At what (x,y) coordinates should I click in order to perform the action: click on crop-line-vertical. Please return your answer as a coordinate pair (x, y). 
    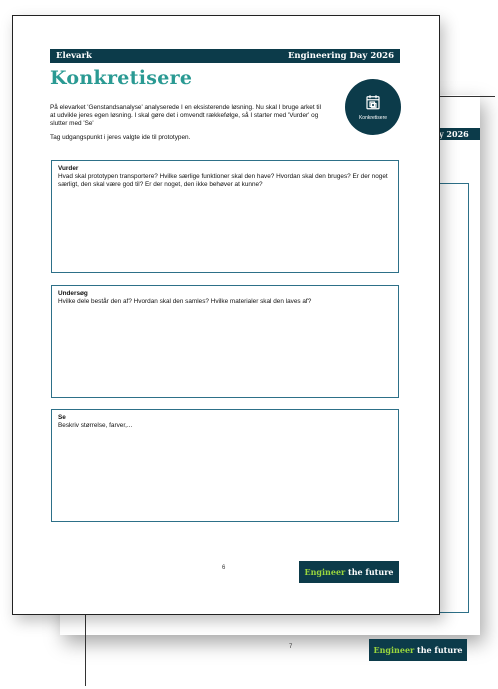
    Looking at the image, I should click on (85, 650).